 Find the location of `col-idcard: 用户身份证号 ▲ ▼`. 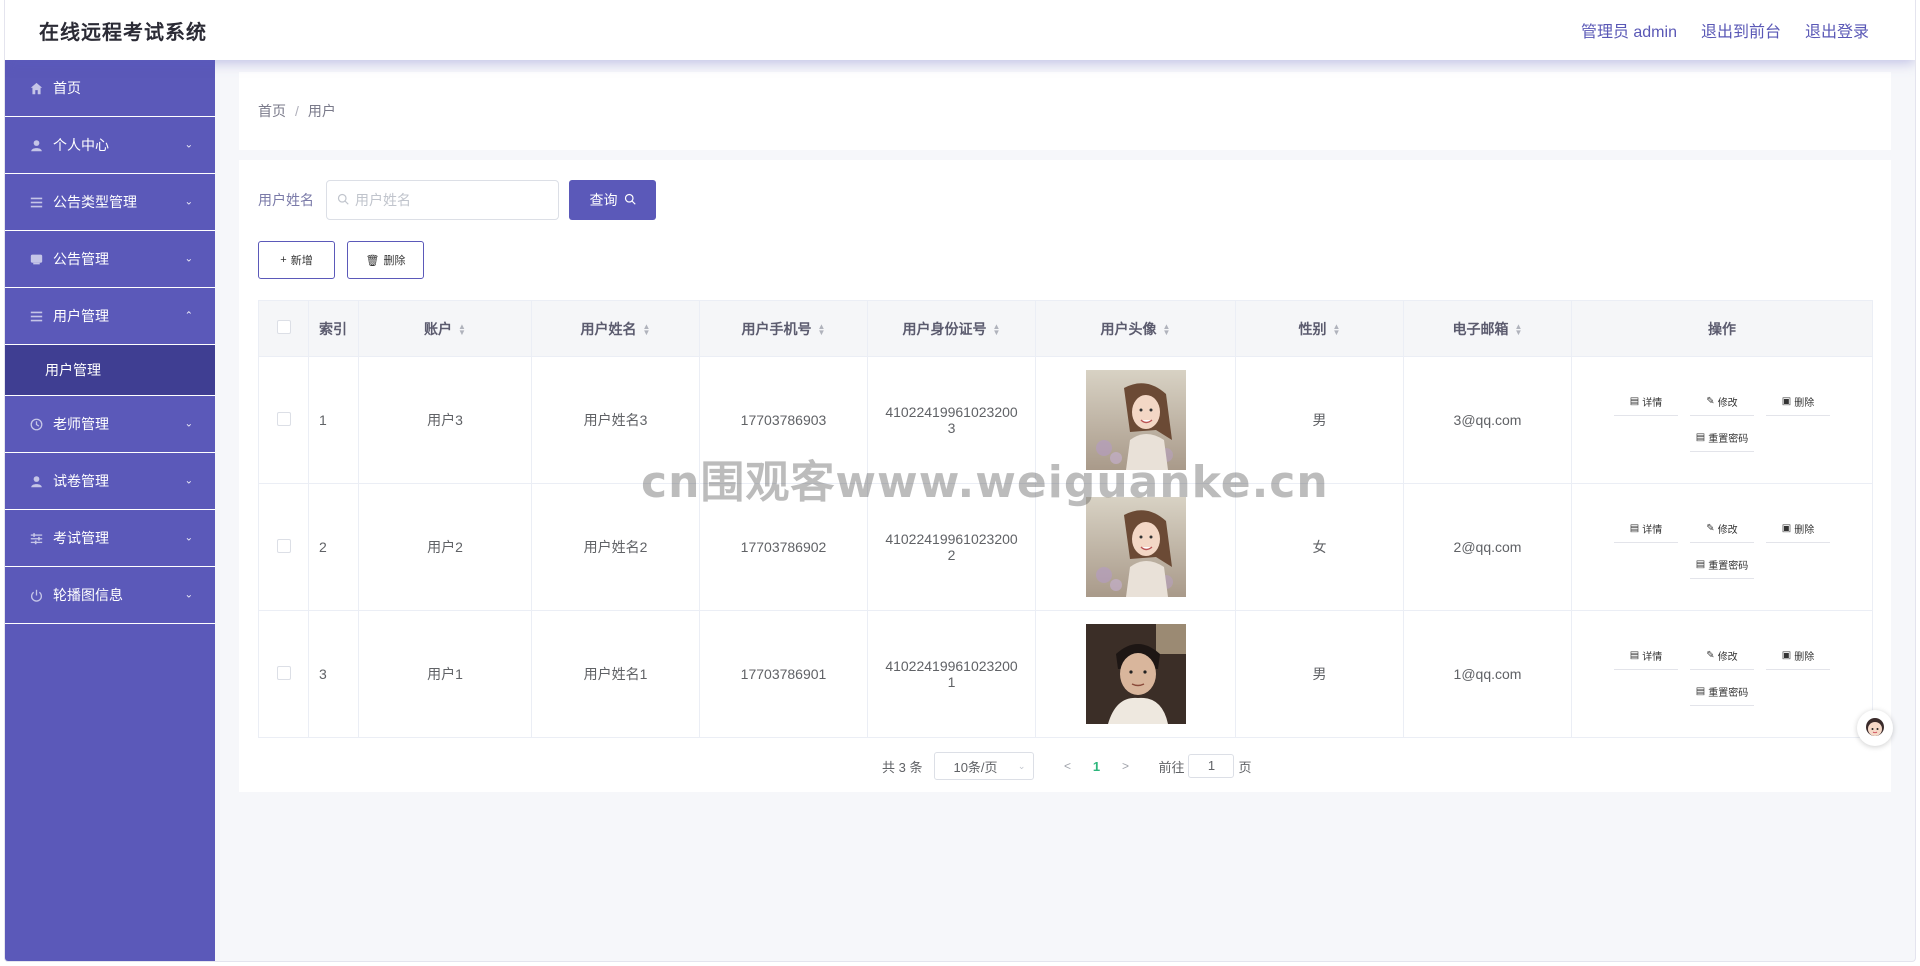

col-idcard: 用户身份证号 ▲ ▼ is located at coordinates (951, 328).